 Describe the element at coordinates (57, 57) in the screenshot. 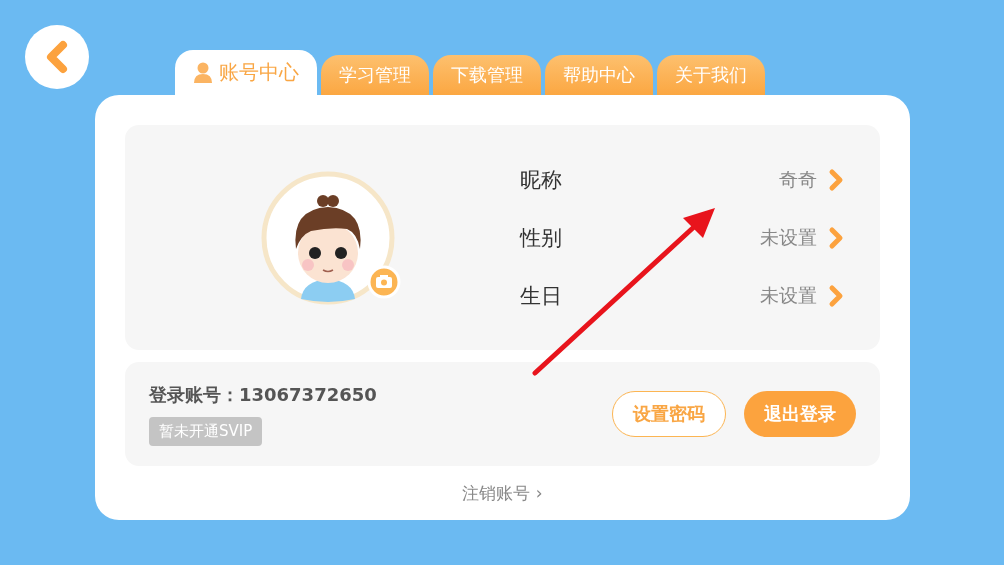

I see `chevron-left-icon` at that location.